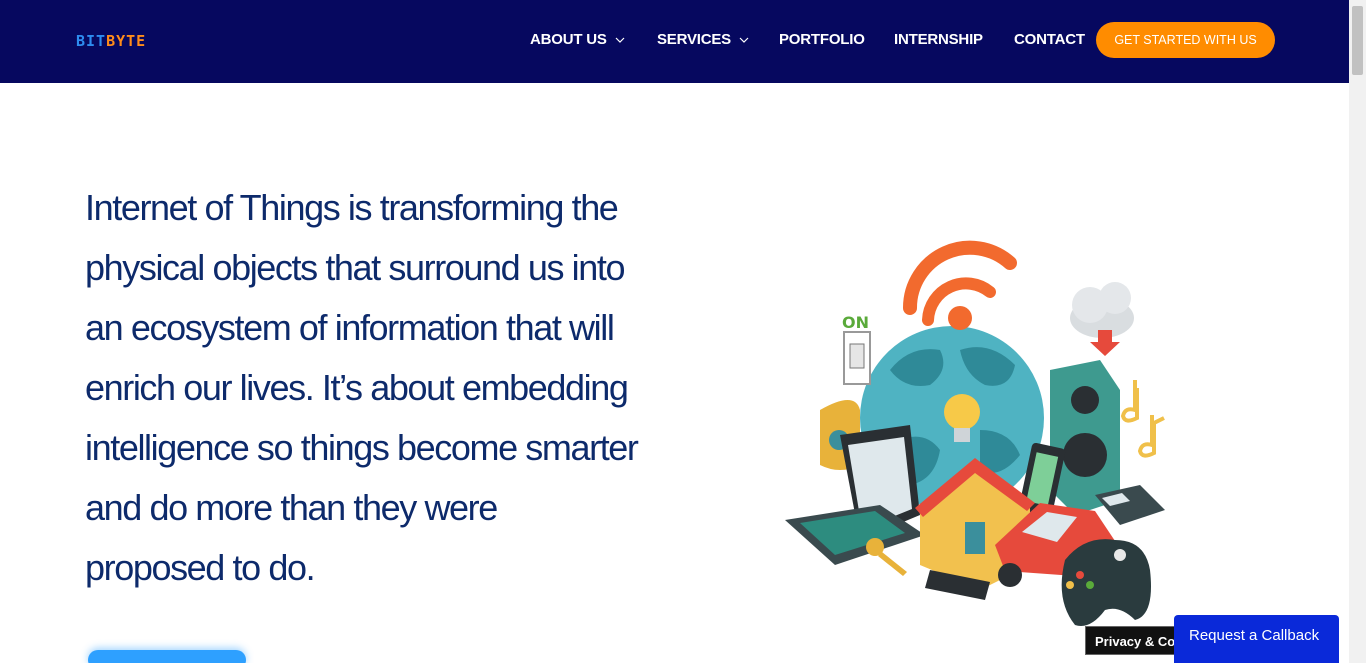 The image size is (1366, 663). Describe the element at coordinates (1357, 331) in the screenshot. I see `vertical-scrollbar` at that location.